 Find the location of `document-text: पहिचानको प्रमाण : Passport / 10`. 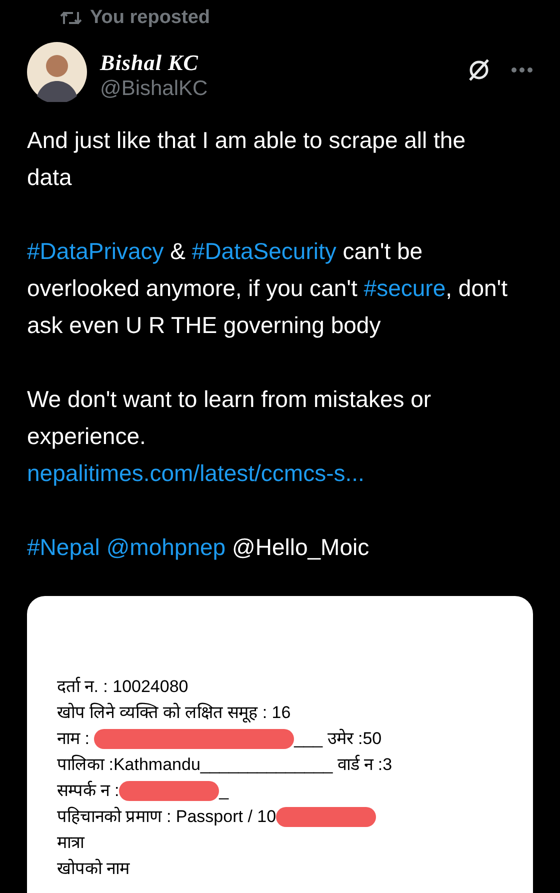

document-text: पहिचानको प्रमाण : Passport / 10 is located at coordinates (166, 817).